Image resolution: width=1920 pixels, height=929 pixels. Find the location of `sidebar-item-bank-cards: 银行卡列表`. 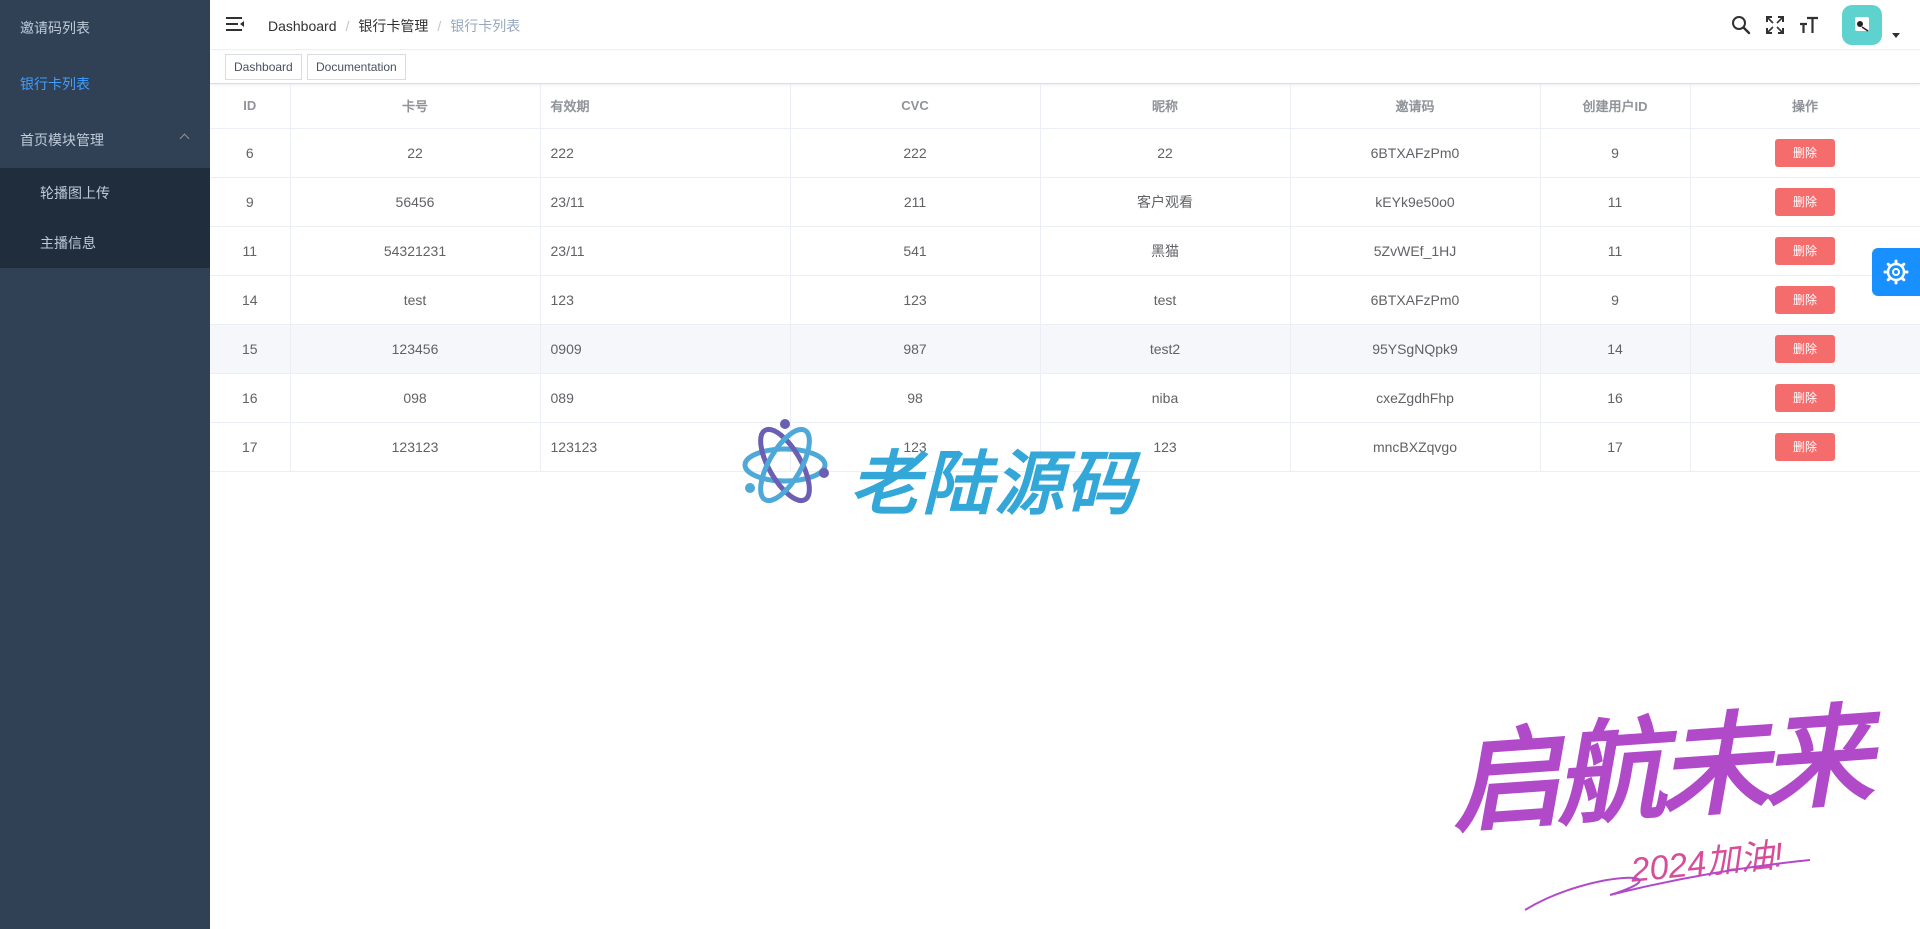

sidebar-item-bank-cards: 银行卡列表 is located at coordinates (105, 84).